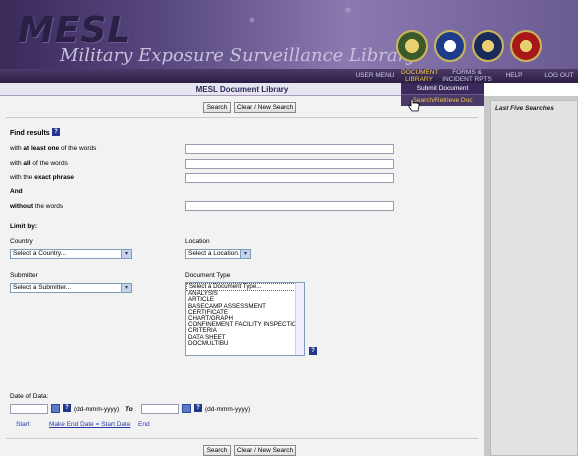 The width and height of the screenshot is (578, 456). I want to click on find-results-heading: Find results, so click(30, 133).